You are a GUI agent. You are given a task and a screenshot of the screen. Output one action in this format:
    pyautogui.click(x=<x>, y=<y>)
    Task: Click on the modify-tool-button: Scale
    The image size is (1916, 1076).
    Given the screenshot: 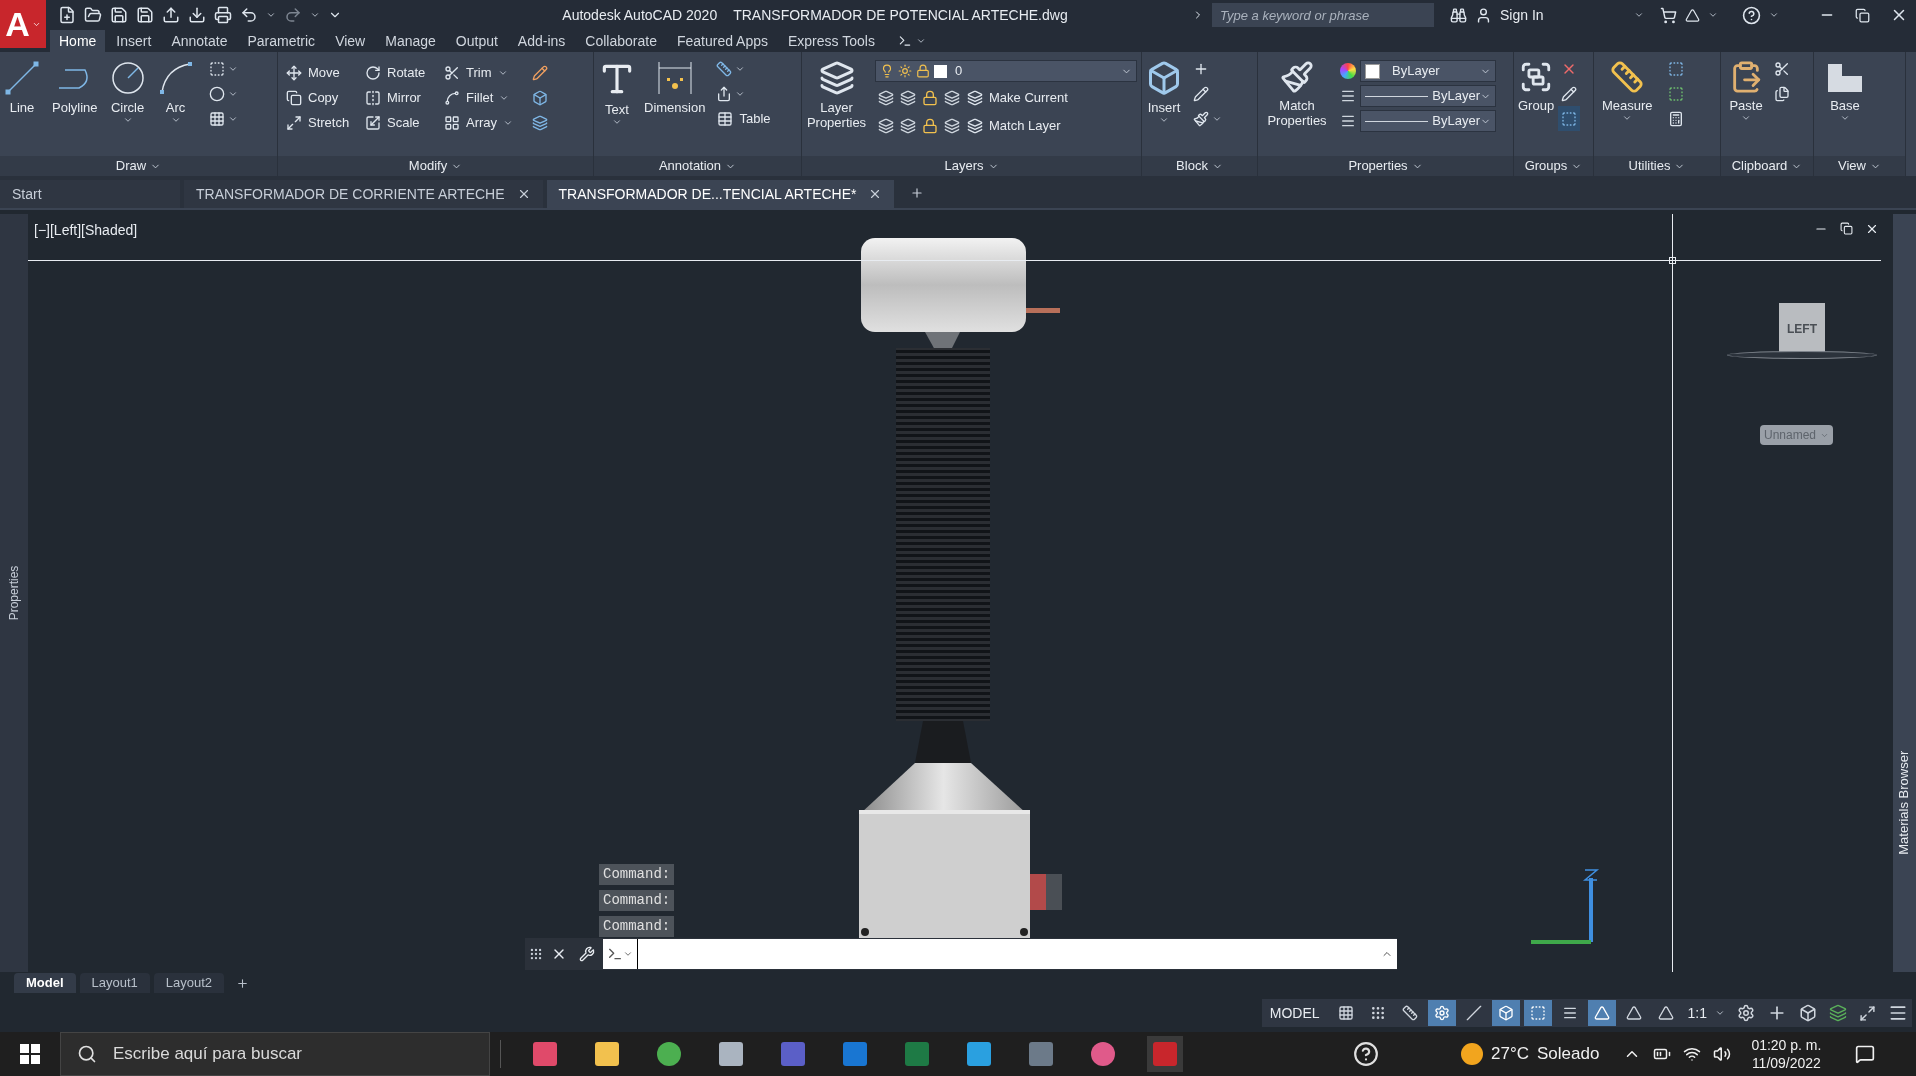 What is the action you would take?
    pyautogui.click(x=398, y=122)
    